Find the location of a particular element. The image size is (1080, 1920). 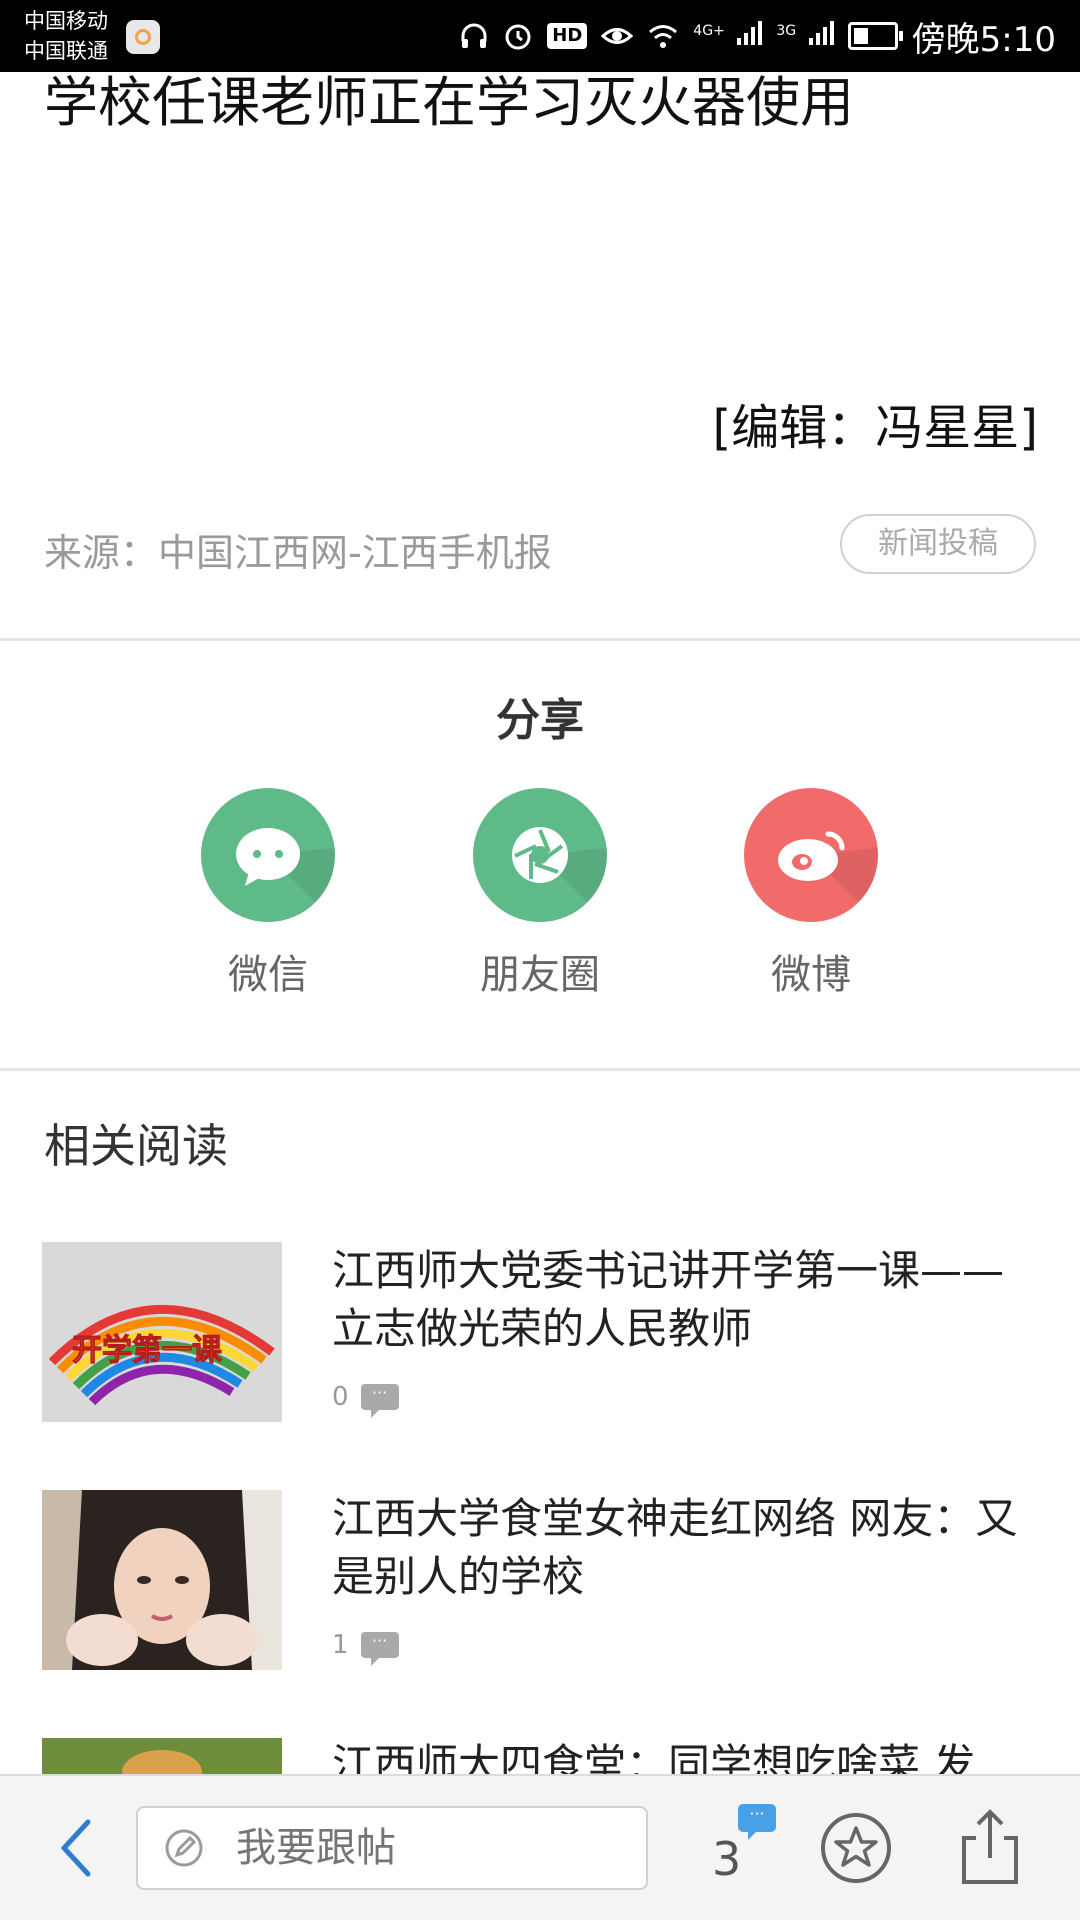

share-wechat-button: 微信 is located at coordinates (268, 894).